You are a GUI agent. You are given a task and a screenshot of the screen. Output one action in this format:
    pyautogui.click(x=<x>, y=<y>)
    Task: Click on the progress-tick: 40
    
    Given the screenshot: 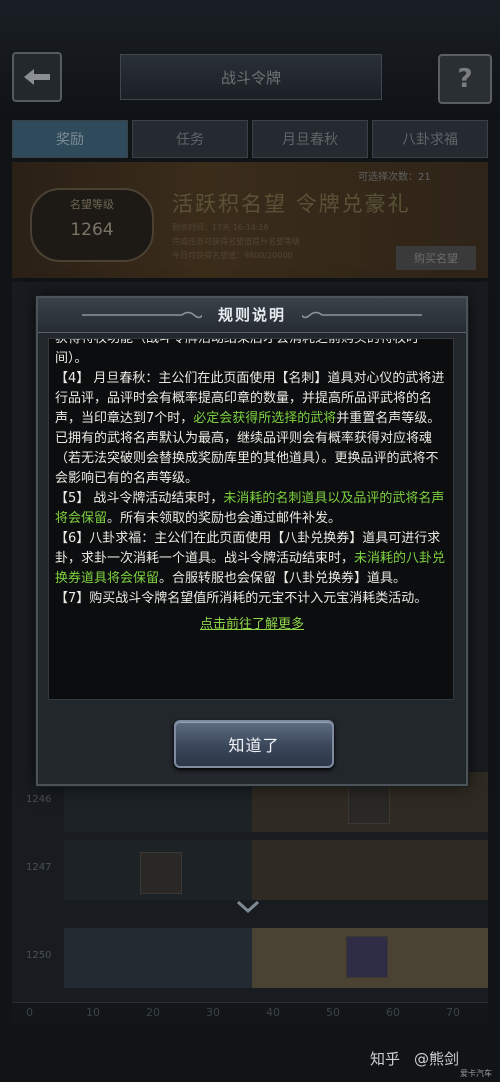 What is the action you would take?
    pyautogui.click(x=273, y=1012)
    